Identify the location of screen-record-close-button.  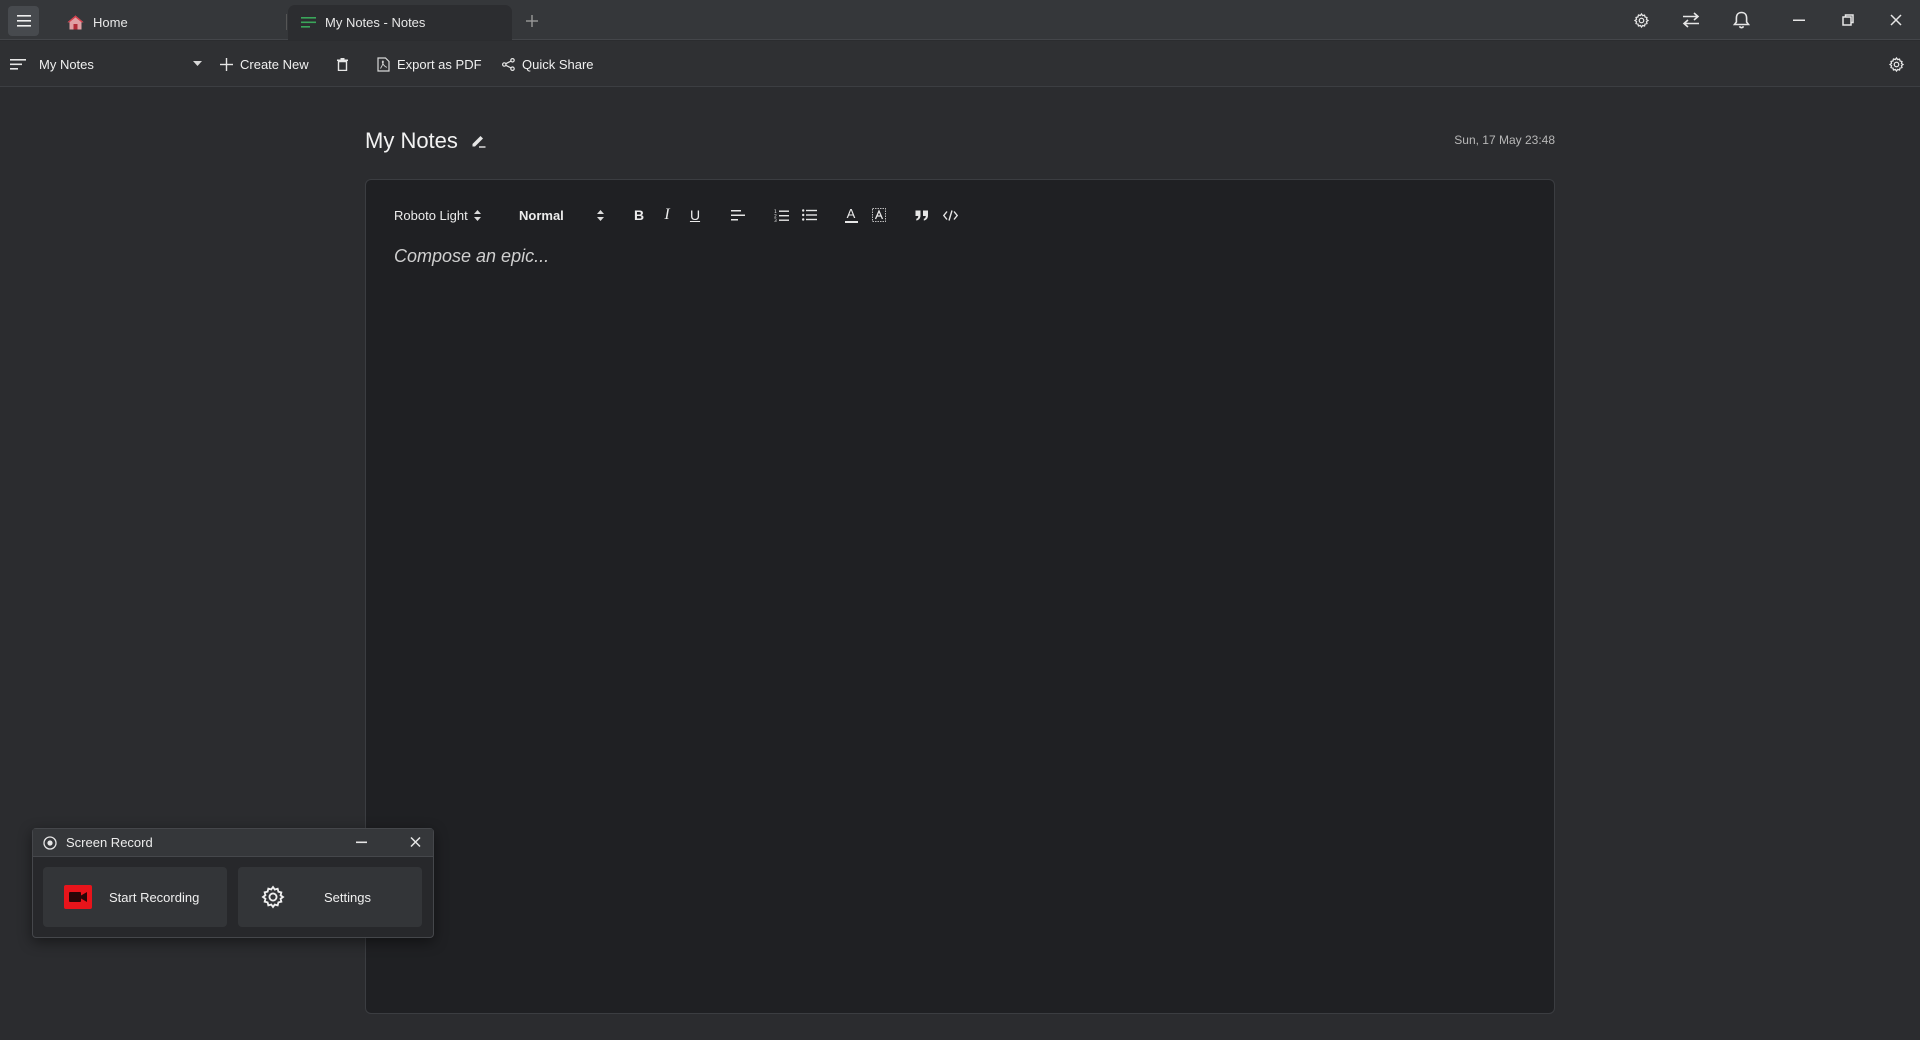
(415, 842).